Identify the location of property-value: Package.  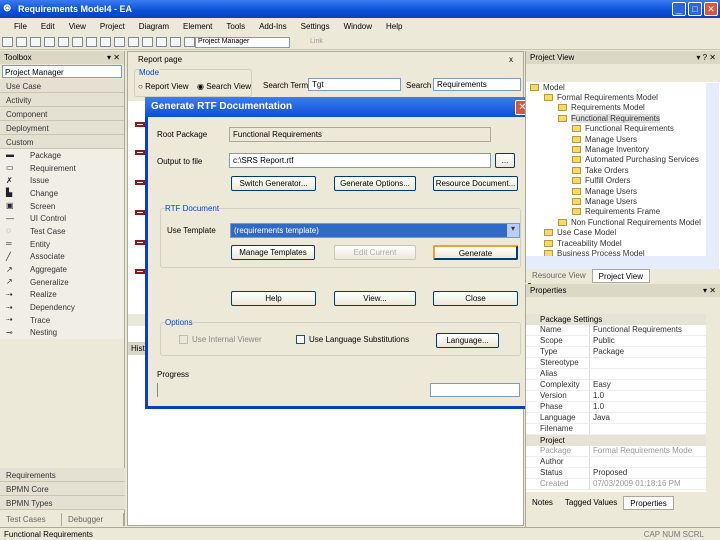
(607, 352).